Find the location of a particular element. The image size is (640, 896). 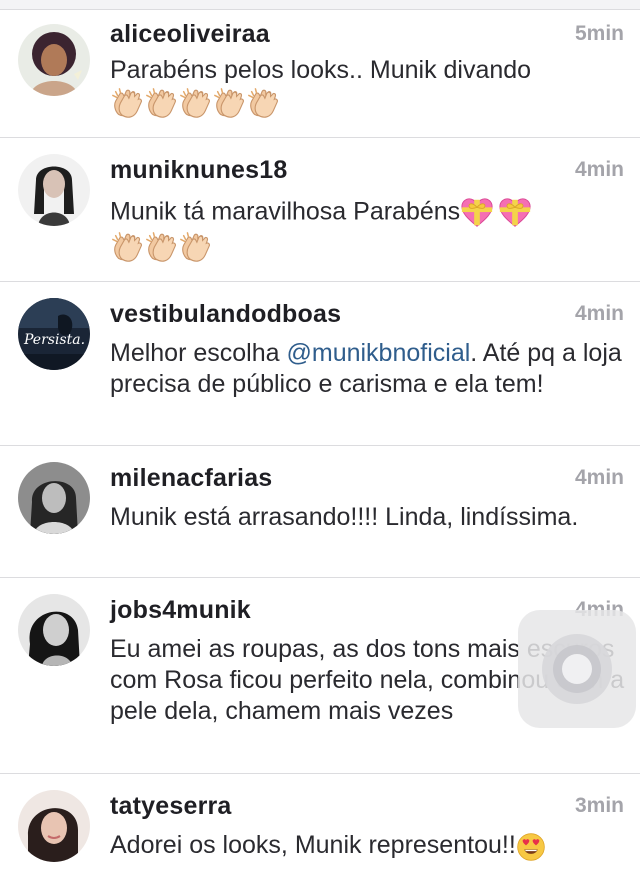

comment-username: muniknunes18 is located at coordinates (198, 170).